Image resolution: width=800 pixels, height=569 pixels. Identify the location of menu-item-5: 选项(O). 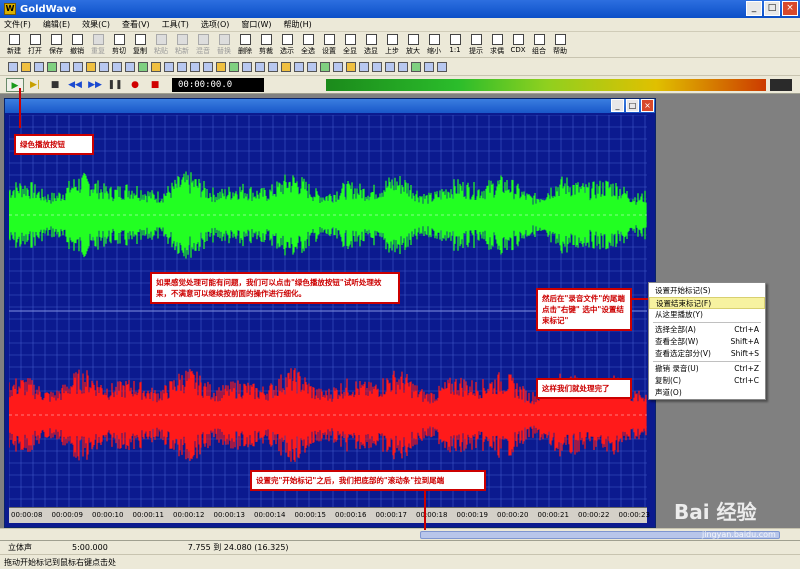
(215, 24).